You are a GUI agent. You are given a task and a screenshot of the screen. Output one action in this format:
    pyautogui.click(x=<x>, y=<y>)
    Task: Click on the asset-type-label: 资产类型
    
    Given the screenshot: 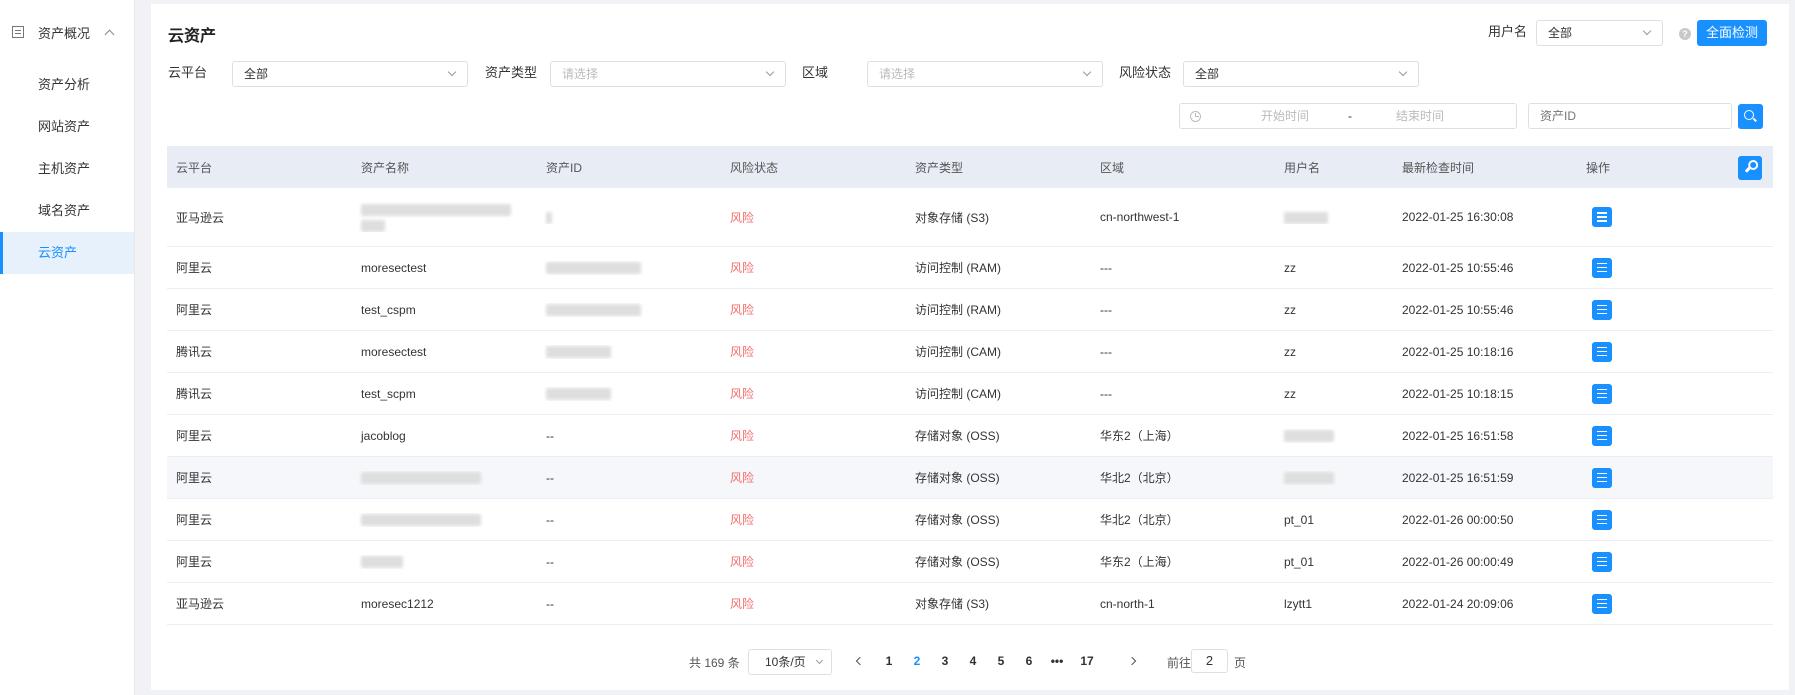 What is the action you would take?
    pyautogui.click(x=511, y=72)
    